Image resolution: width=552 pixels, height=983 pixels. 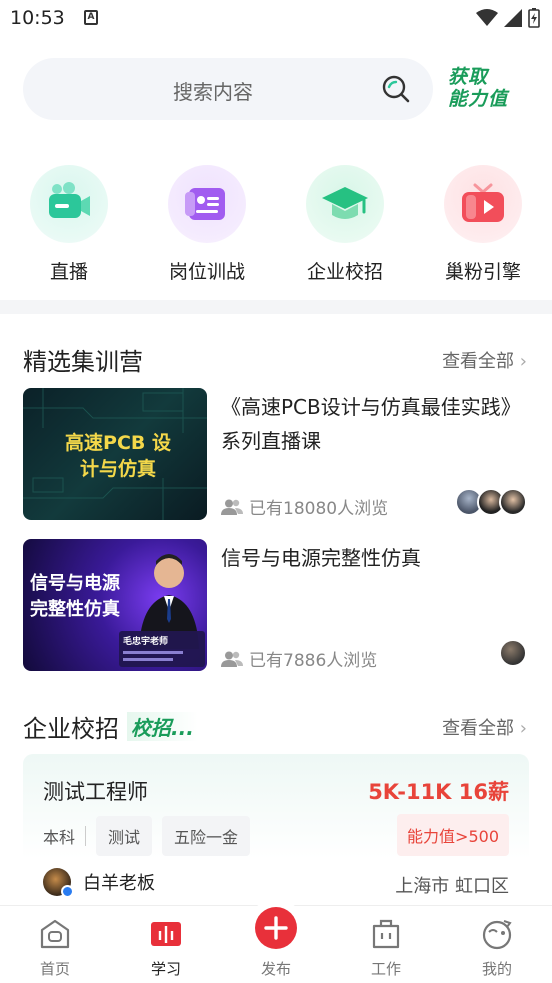 What do you see at coordinates (344, 272) in the screenshot?
I see `quick-menu-label: 企业校招` at bounding box center [344, 272].